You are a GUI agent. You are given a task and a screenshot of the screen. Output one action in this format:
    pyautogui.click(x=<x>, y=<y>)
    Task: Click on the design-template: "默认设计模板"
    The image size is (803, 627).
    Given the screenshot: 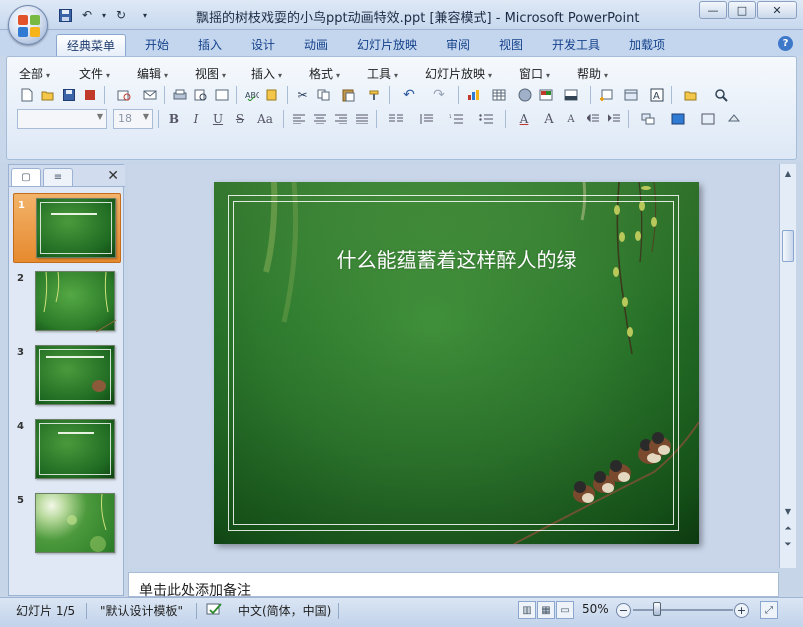 What is the action you would take?
    pyautogui.click(x=141, y=610)
    